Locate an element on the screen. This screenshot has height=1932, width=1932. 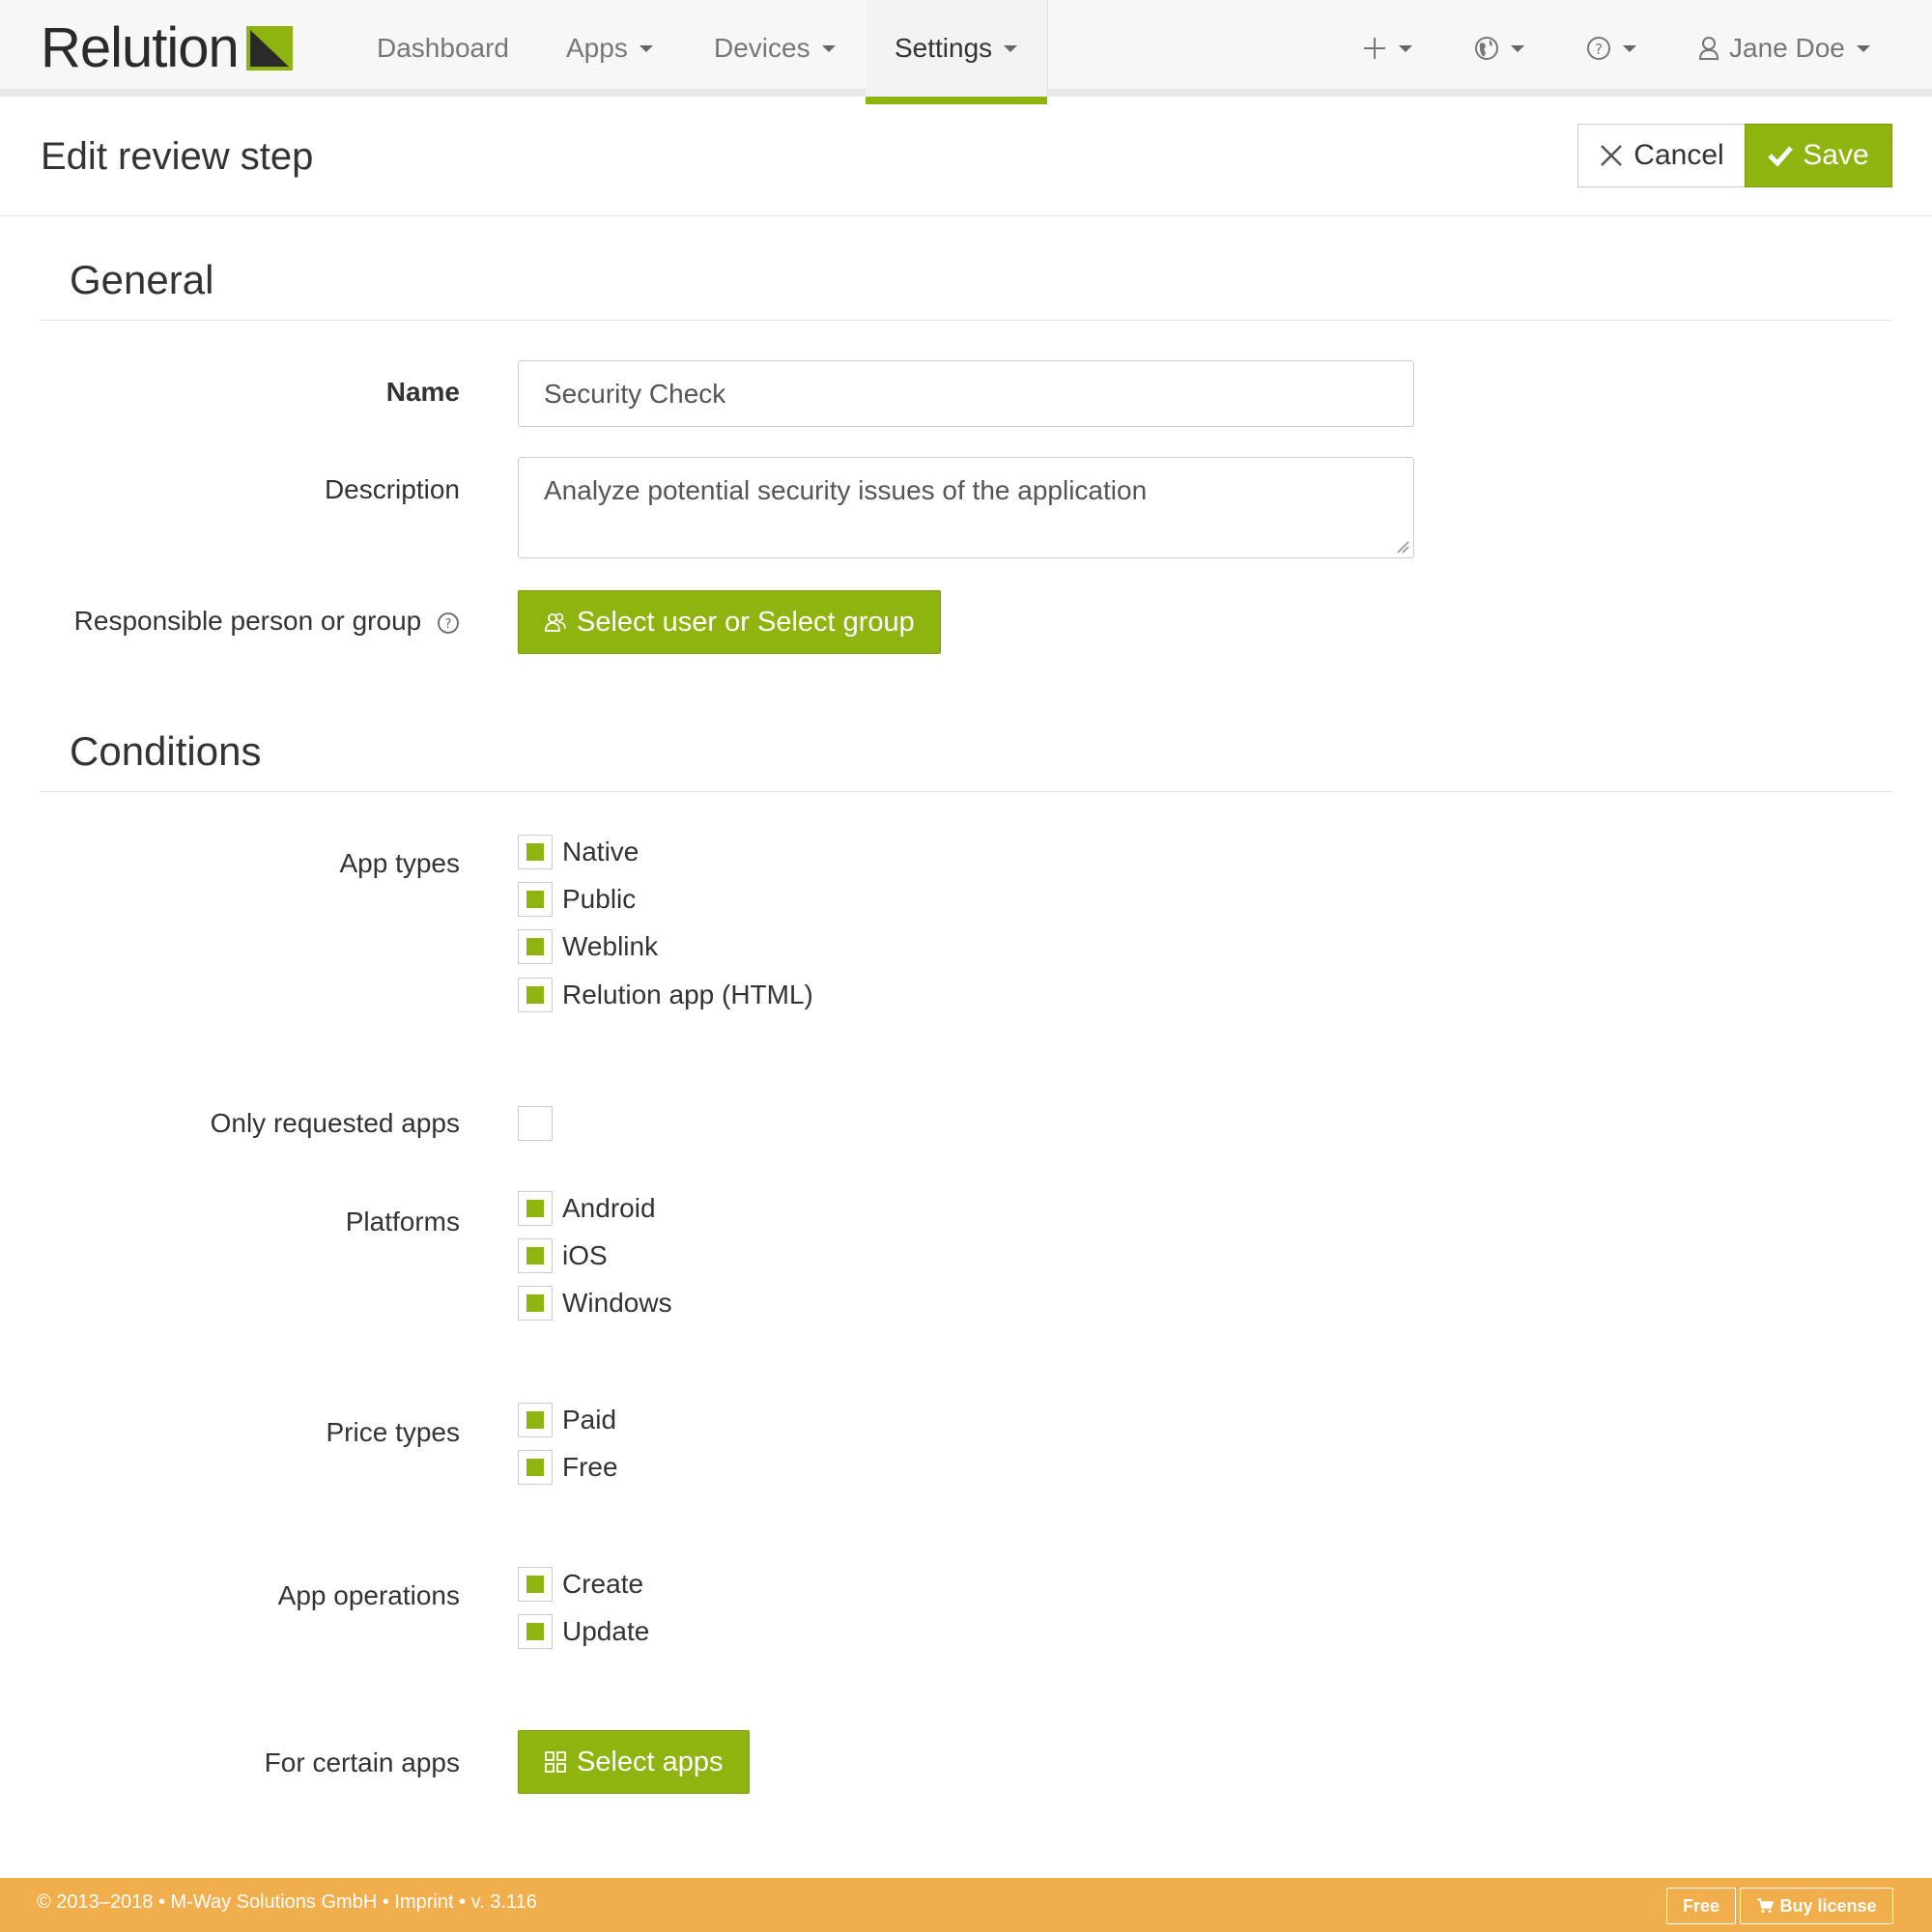
free-license-button: Free is located at coordinates (1701, 1906).